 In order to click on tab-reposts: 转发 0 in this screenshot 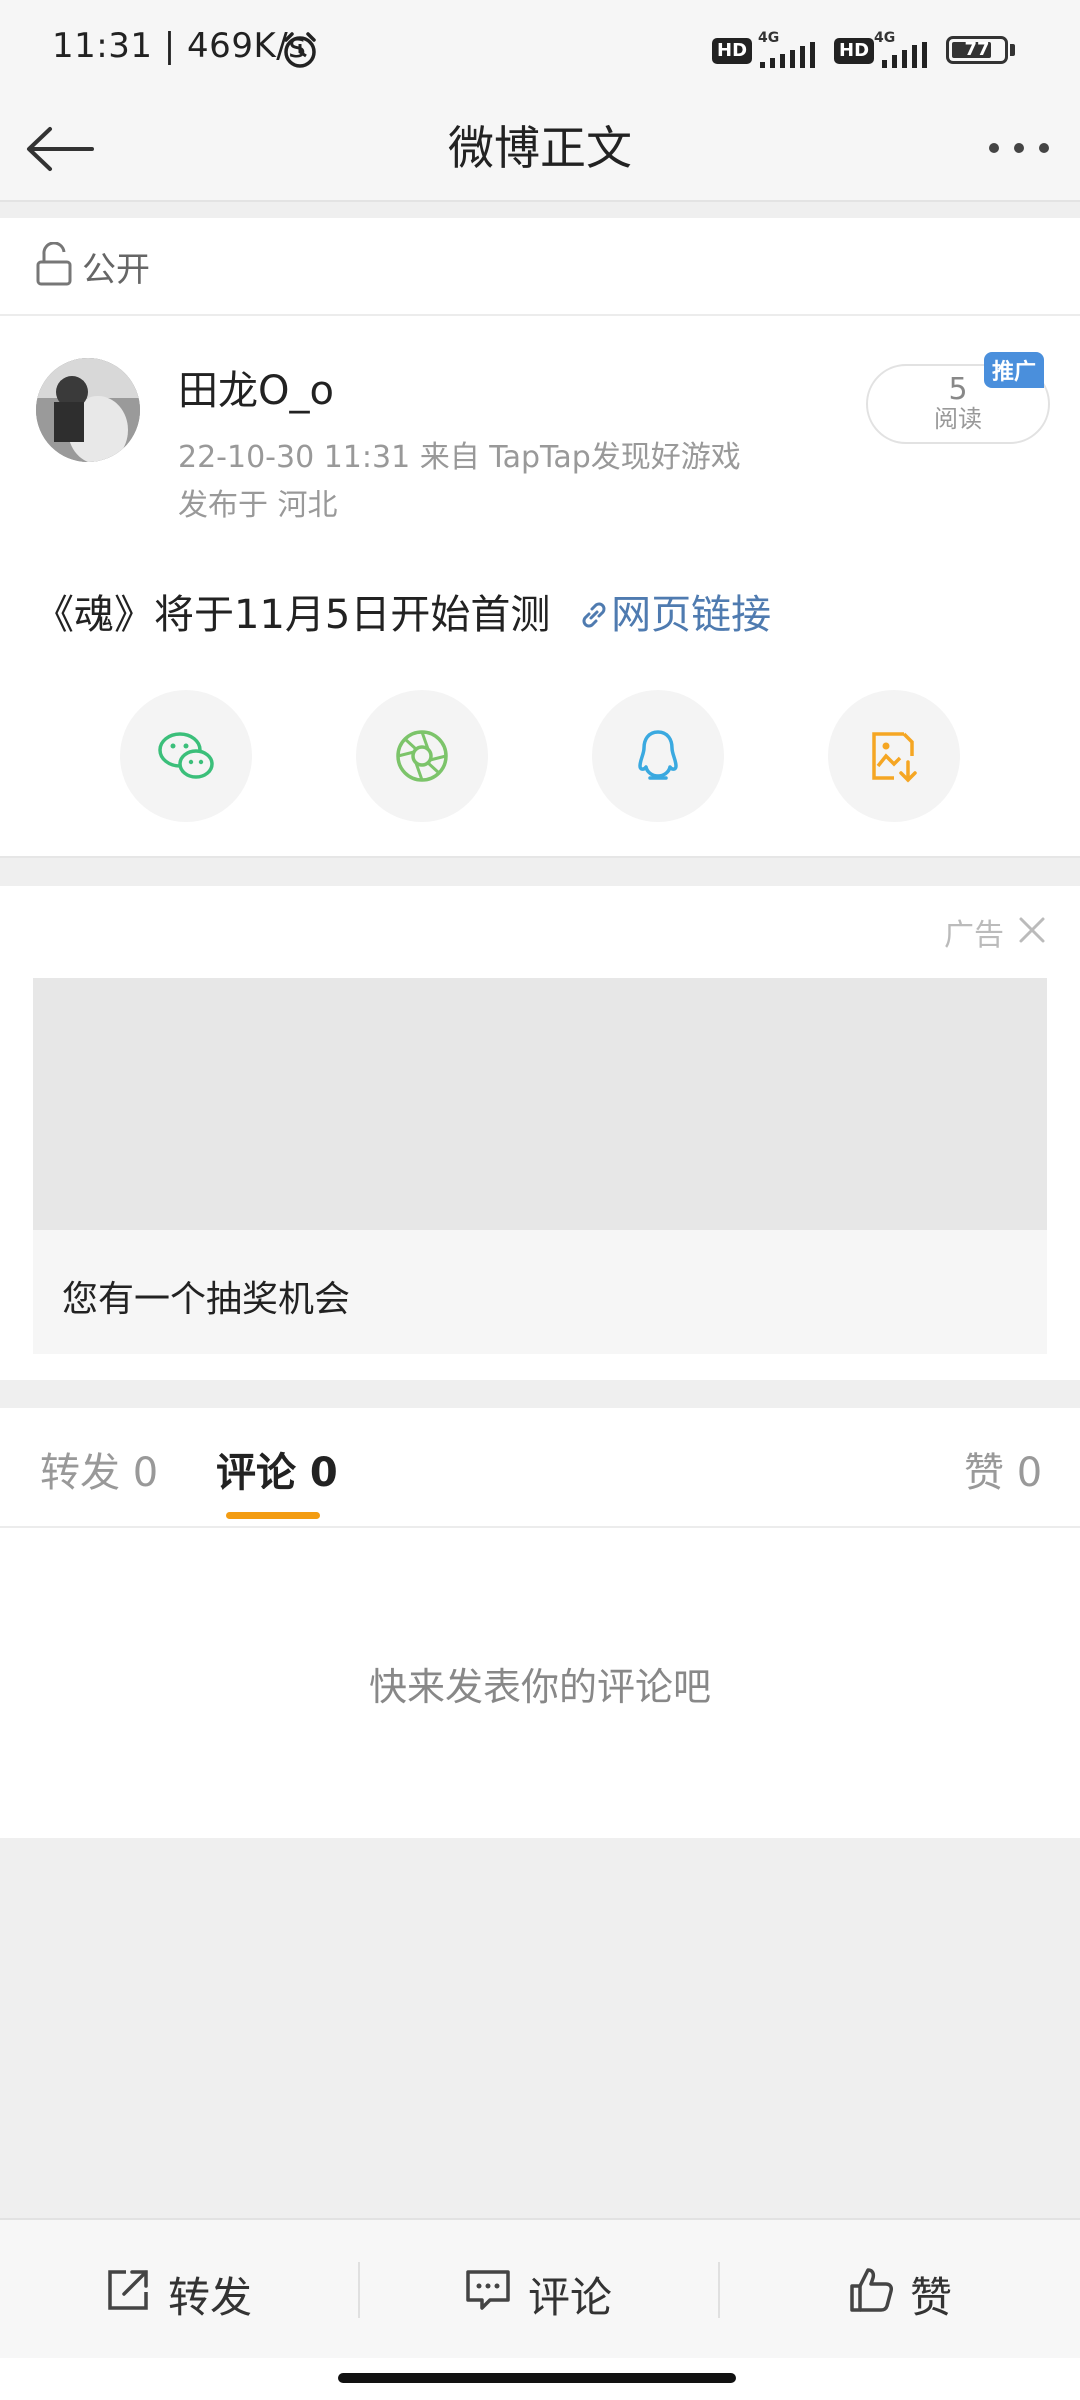, I will do `click(99, 1469)`.